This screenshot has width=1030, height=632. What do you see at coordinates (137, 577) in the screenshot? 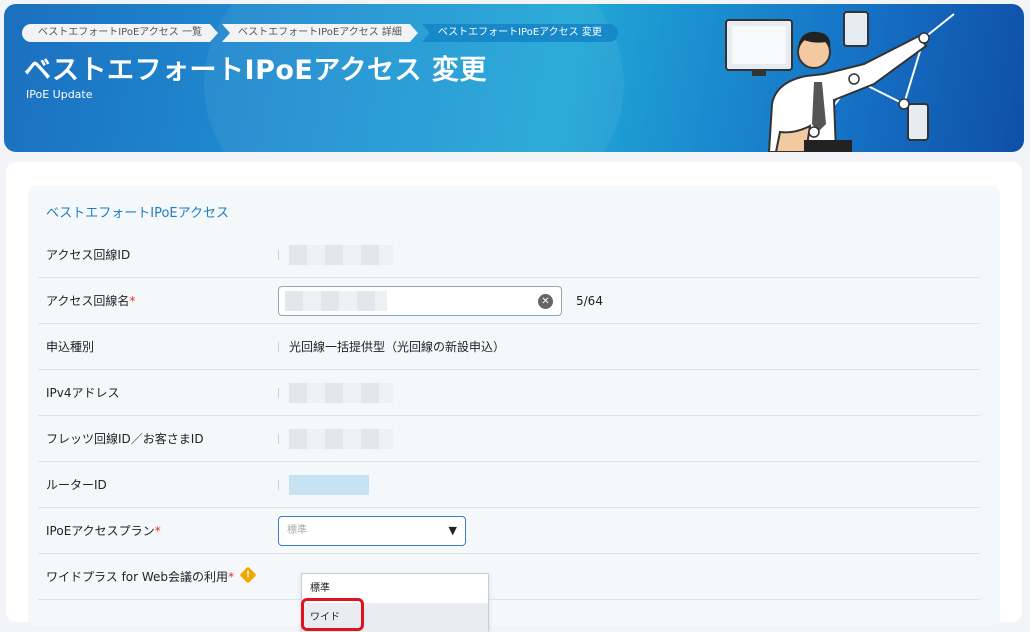
I see `wide-plus-label: ワイドプラス for Web会議の利用` at bounding box center [137, 577].